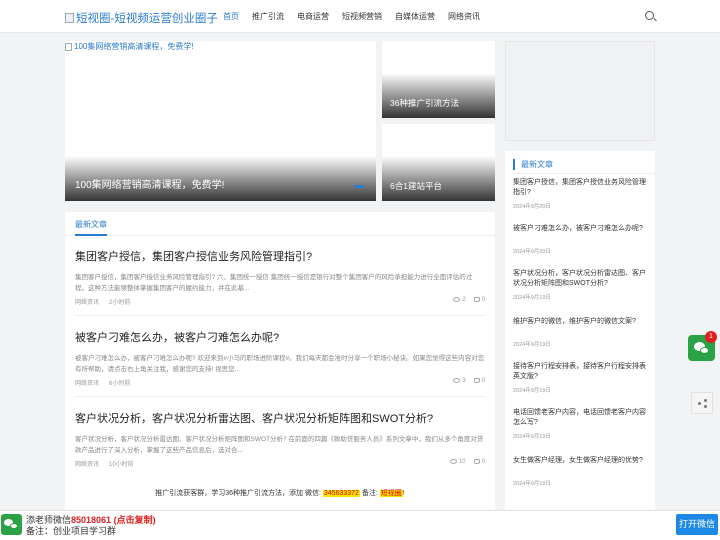 This screenshot has width=720, height=540. Describe the element at coordinates (581, 471) in the screenshot. I see `sidebar-article: 女生做客户经理，女生做客户经理的优势? 2024年9月19日` at that location.